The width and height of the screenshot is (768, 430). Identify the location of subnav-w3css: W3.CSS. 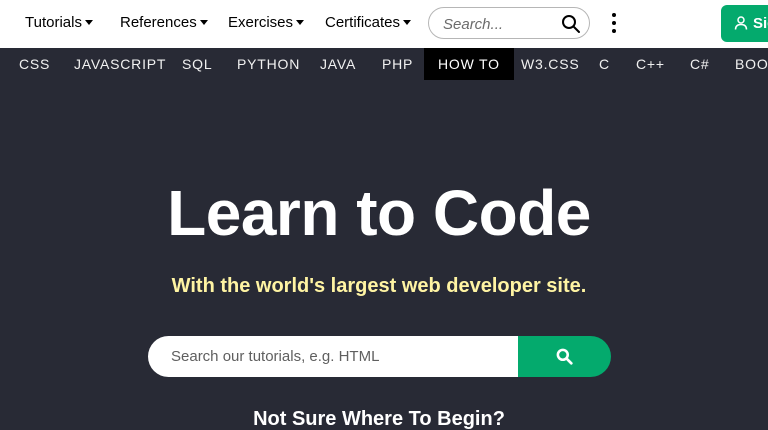
(550, 64).